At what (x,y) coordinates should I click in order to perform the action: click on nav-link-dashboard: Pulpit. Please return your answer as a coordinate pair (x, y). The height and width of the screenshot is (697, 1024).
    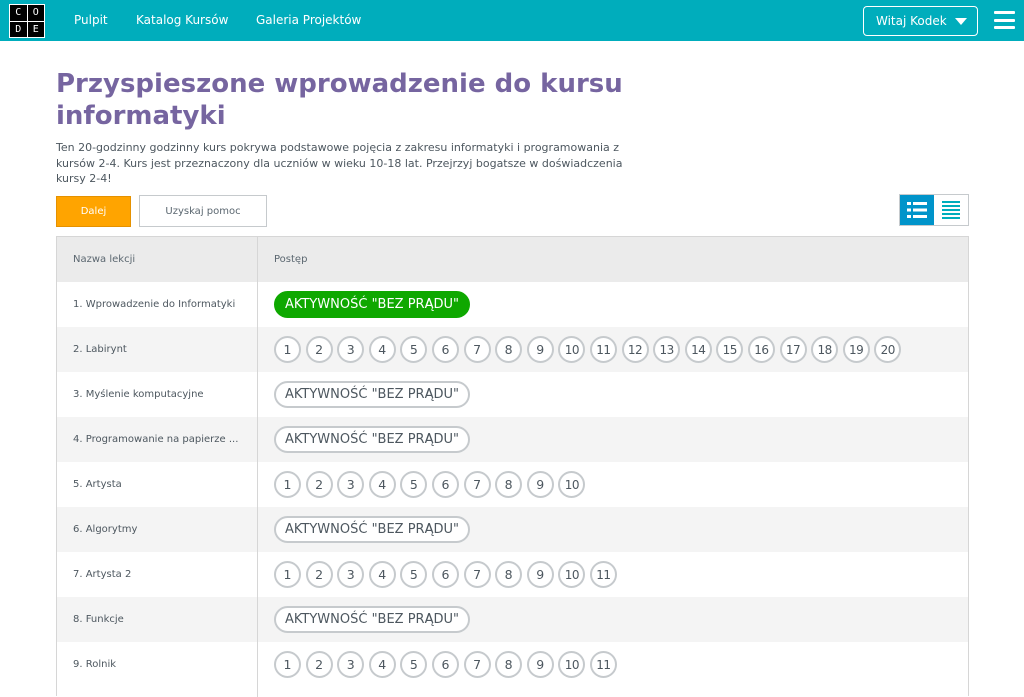
    Looking at the image, I should click on (91, 20).